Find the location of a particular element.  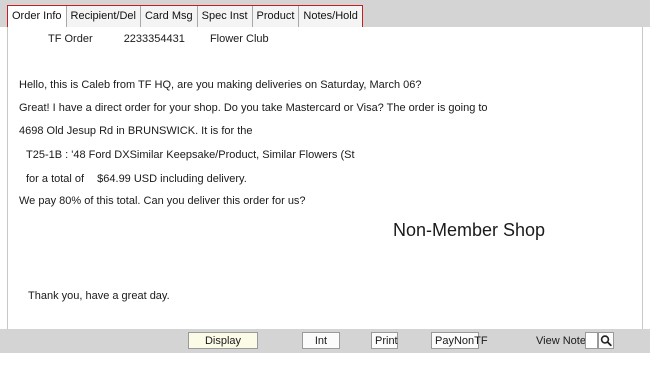

total-amount: $64.99 USD including delivery. is located at coordinates (172, 179).